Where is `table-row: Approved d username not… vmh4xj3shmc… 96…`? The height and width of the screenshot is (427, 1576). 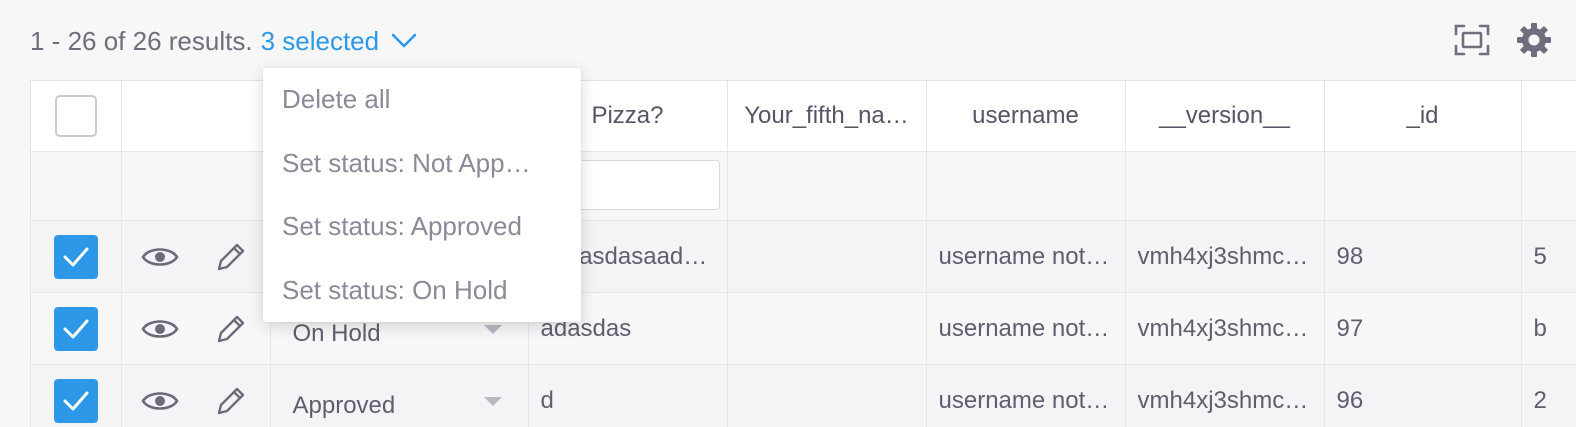
table-row: Approved d username not… vmh4xj3shmc… 96… is located at coordinates (803, 396).